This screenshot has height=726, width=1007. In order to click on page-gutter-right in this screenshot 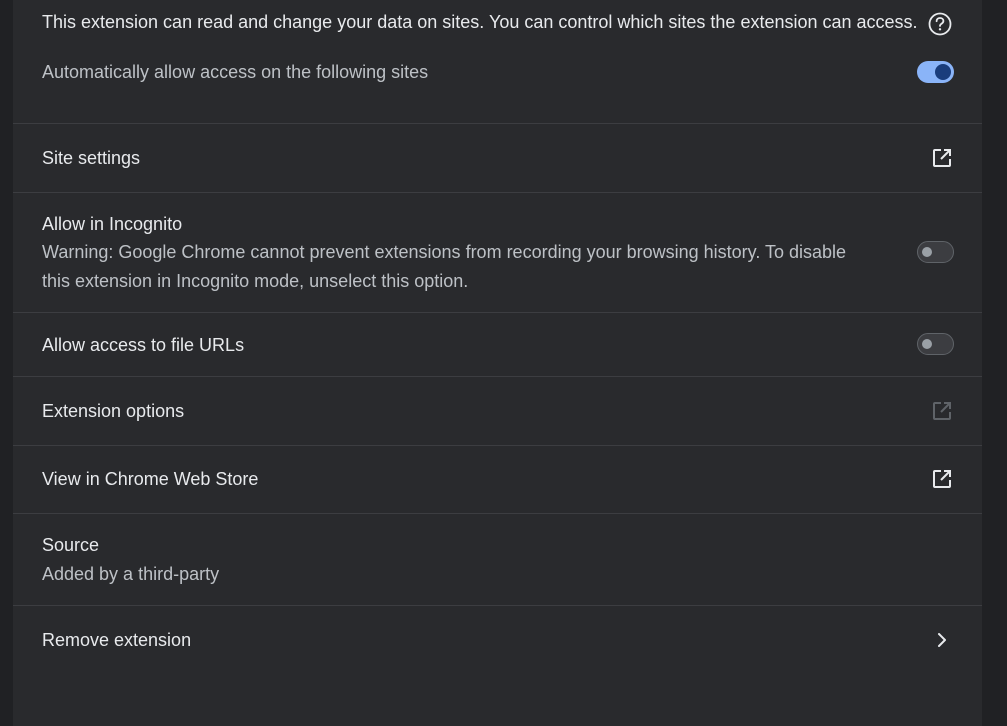, I will do `click(994, 363)`.